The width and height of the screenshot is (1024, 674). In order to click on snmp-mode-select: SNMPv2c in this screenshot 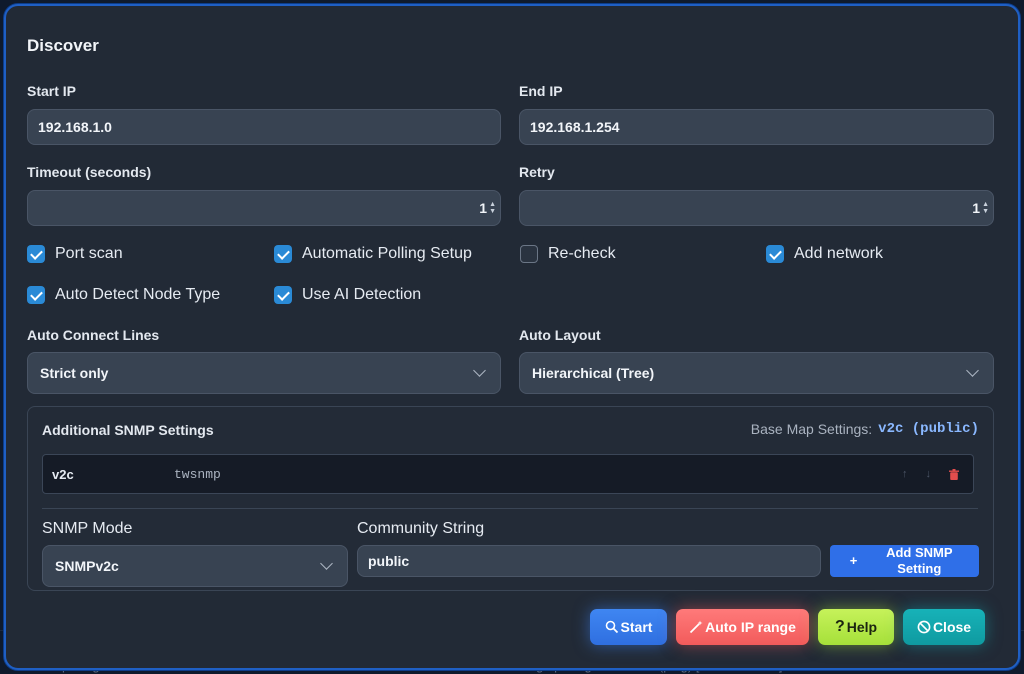, I will do `click(195, 566)`.